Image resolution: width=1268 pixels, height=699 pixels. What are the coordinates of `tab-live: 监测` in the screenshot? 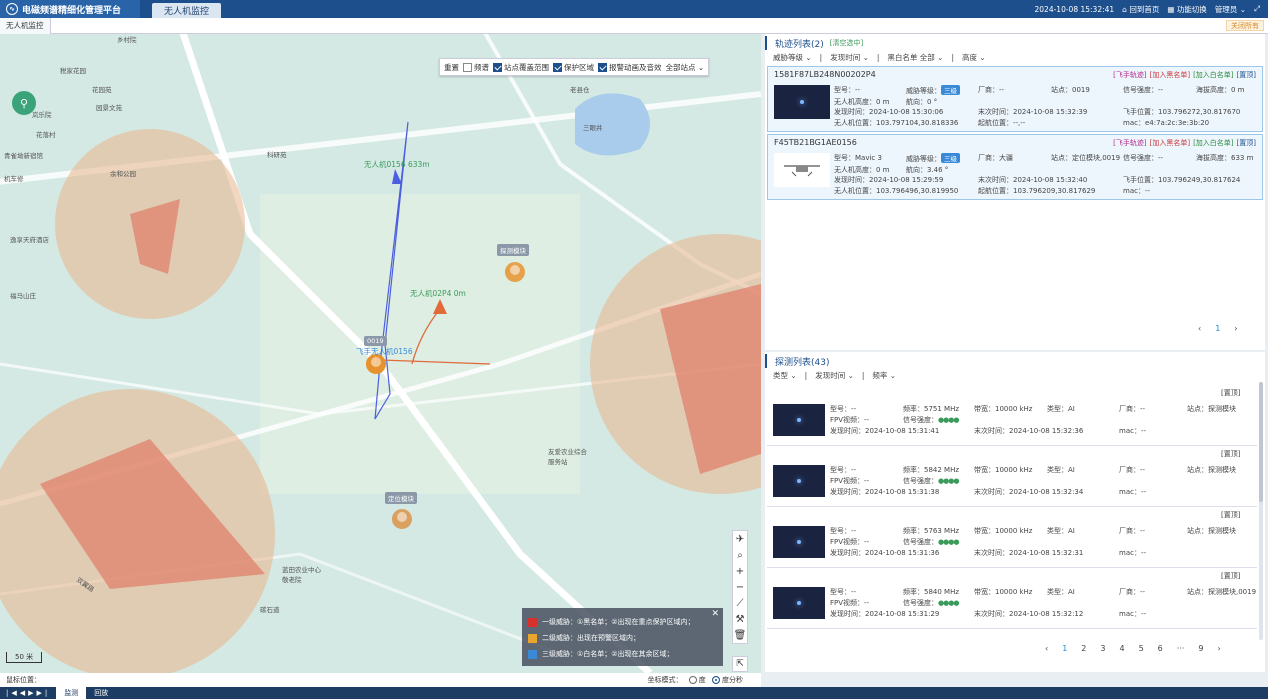 It's located at (71, 693).